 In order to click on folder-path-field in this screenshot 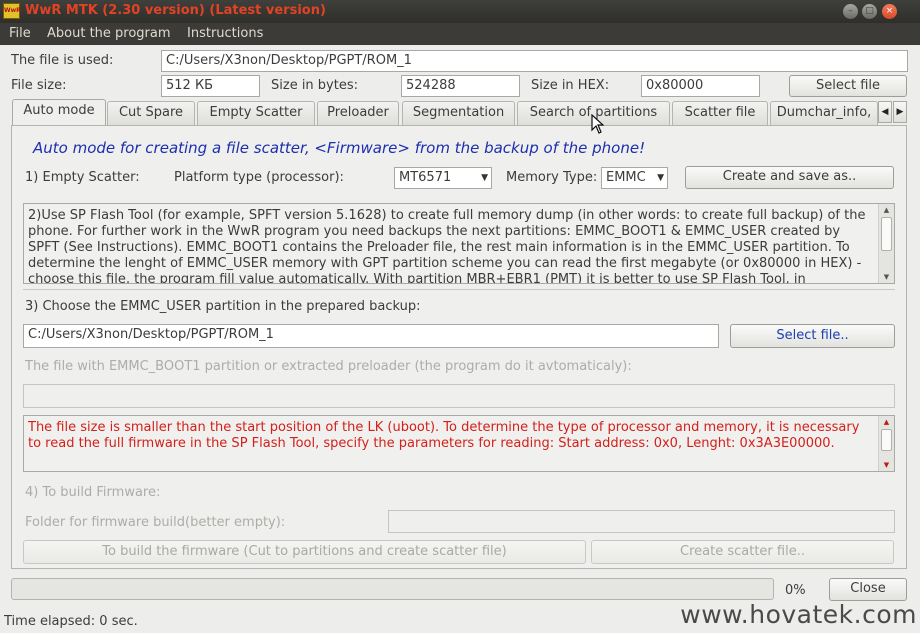, I will do `click(641, 521)`.